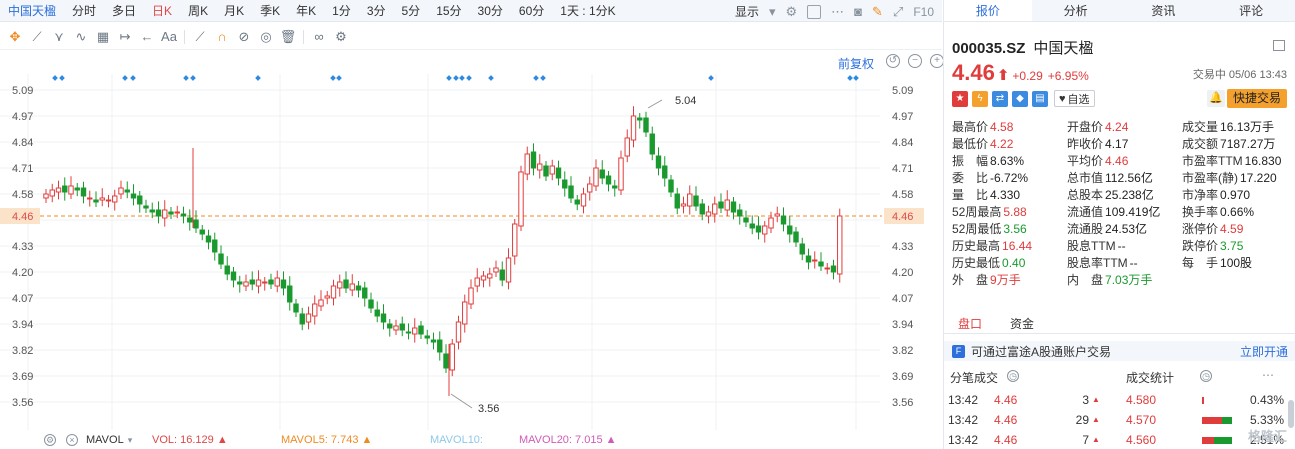 The image size is (1295, 449). Describe the element at coordinates (130, 440) in the screenshot. I see `caret-down-icon: ▾` at that location.